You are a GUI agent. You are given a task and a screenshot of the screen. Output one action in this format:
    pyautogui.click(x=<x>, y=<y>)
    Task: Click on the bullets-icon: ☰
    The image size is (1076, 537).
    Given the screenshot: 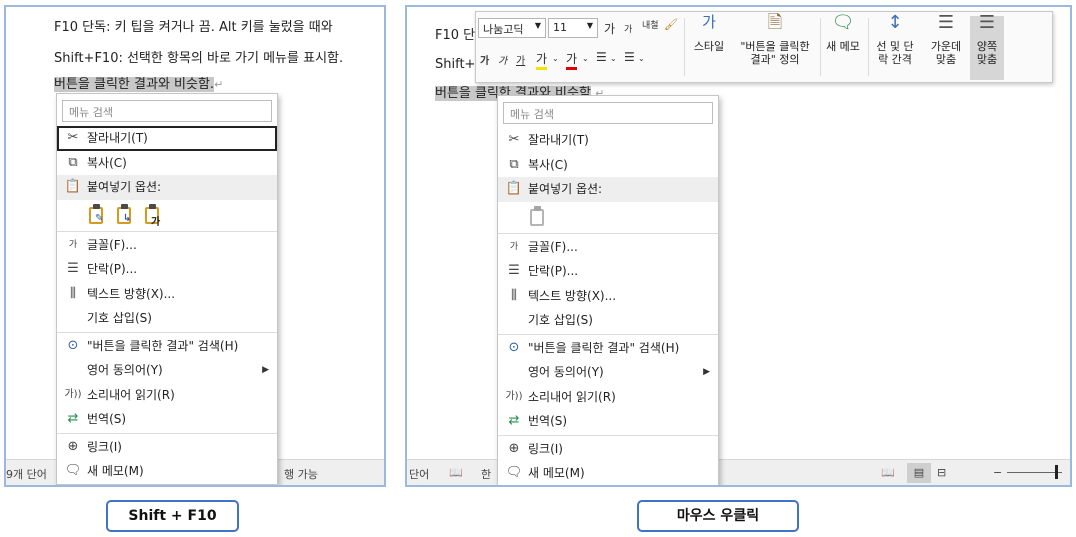 What is the action you would take?
    pyautogui.click(x=601, y=57)
    